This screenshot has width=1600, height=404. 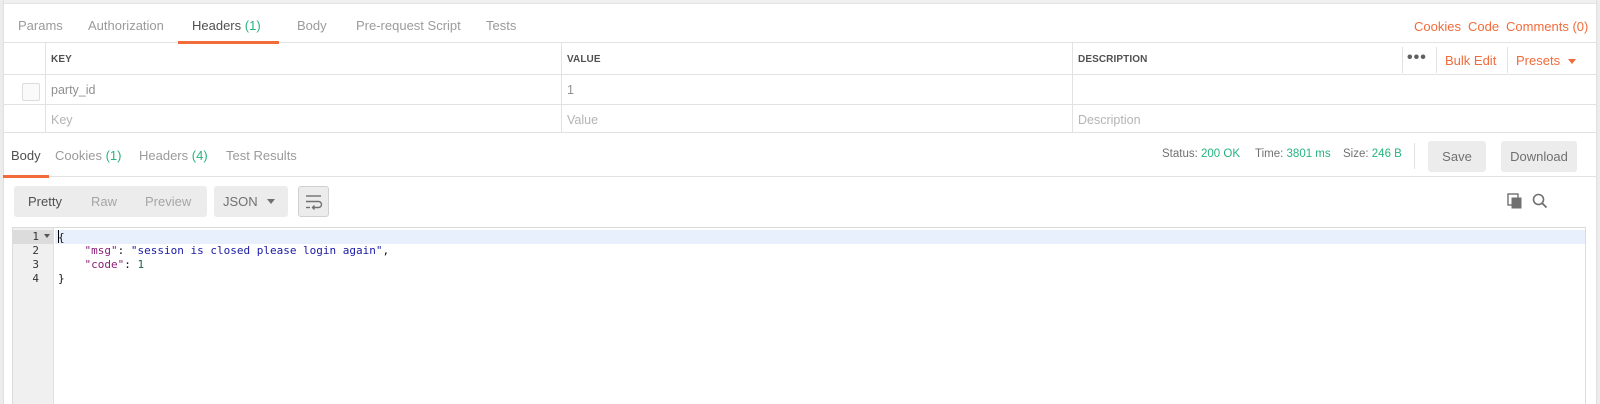 What do you see at coordinates (1598, 202) in the screenshot?
I see `window-right-edge` at bounding box center [1598, 202].